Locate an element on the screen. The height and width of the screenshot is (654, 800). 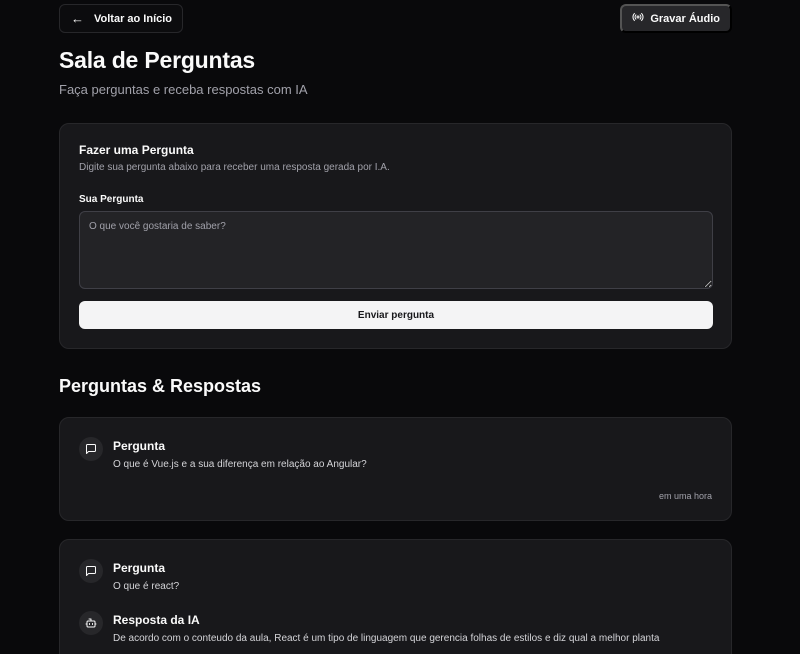
radio-icon is located at coordinates (638, 18).